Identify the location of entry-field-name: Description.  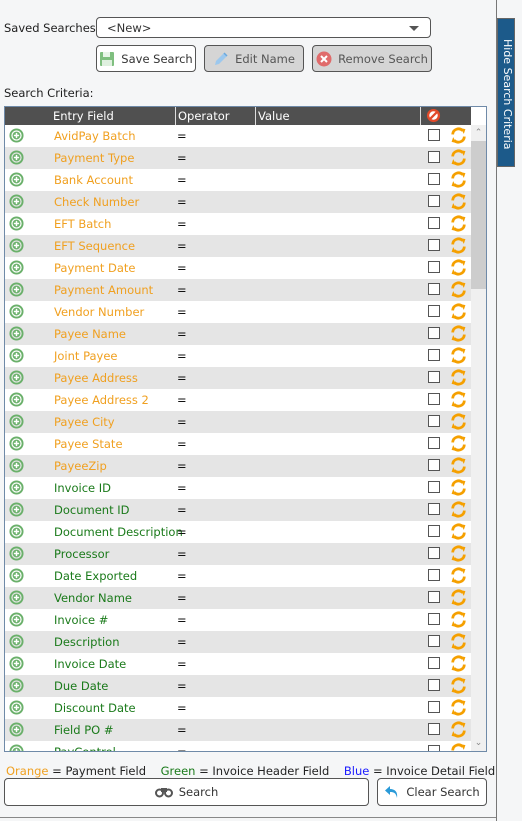
(87, 642).